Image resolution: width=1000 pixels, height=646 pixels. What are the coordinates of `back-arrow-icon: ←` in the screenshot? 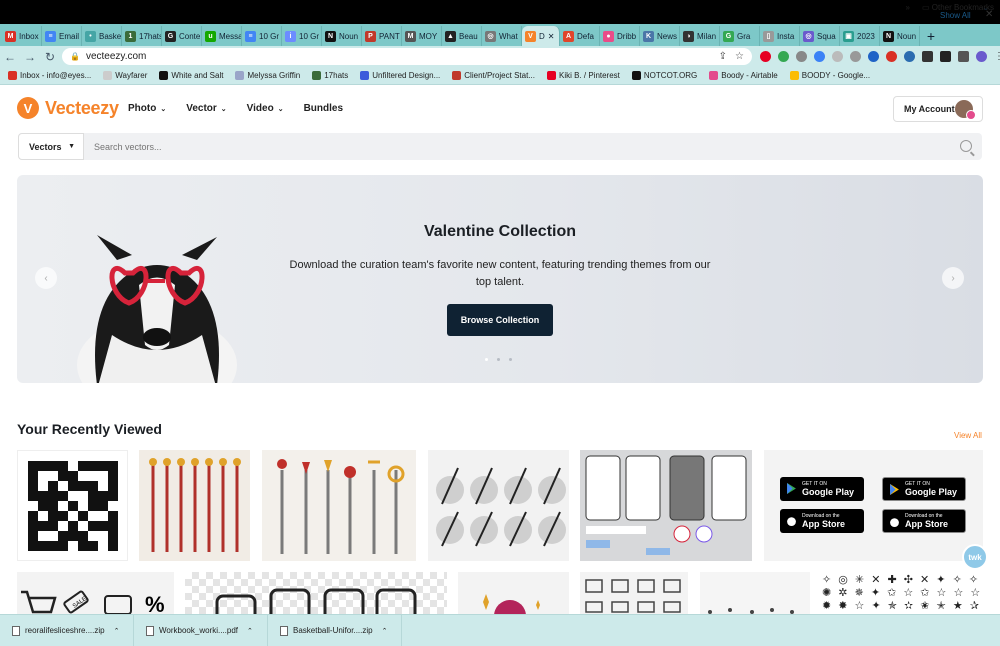 It's located at (10, 57).